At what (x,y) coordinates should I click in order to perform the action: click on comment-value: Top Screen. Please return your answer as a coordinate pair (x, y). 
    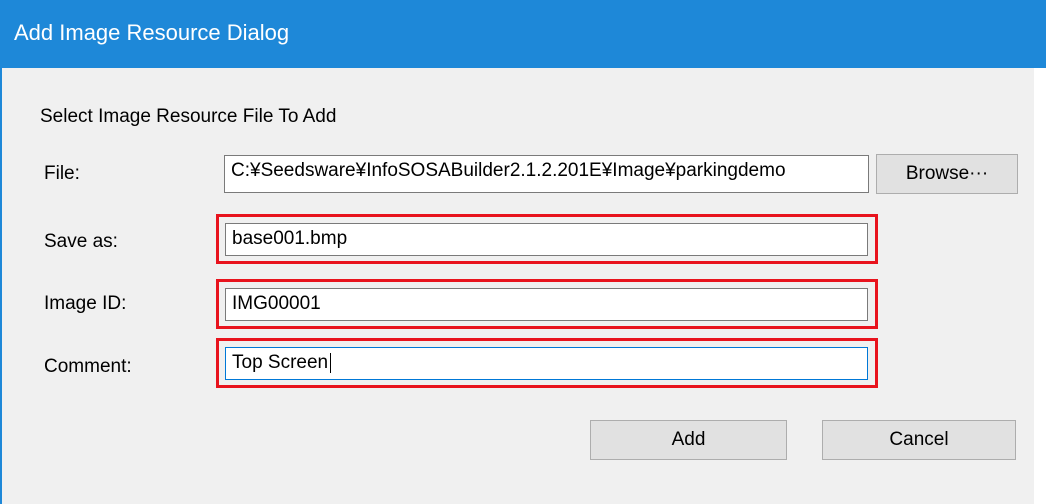
    Looking at the image, I should click on (280, 362).